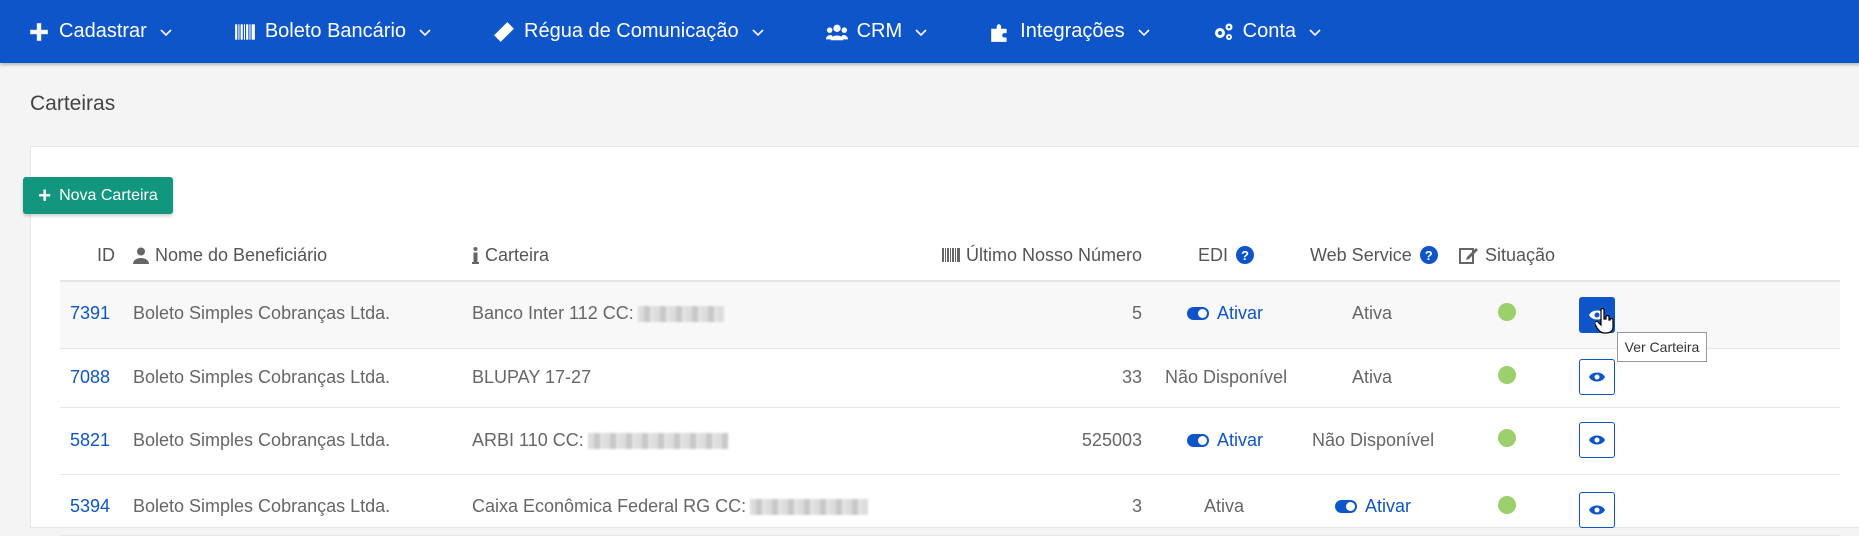 The image size is (1859, 536). What do you see at coordinates (475, 255) in the screenshot?
I see `info-icon` at bounding box center [475, 255].